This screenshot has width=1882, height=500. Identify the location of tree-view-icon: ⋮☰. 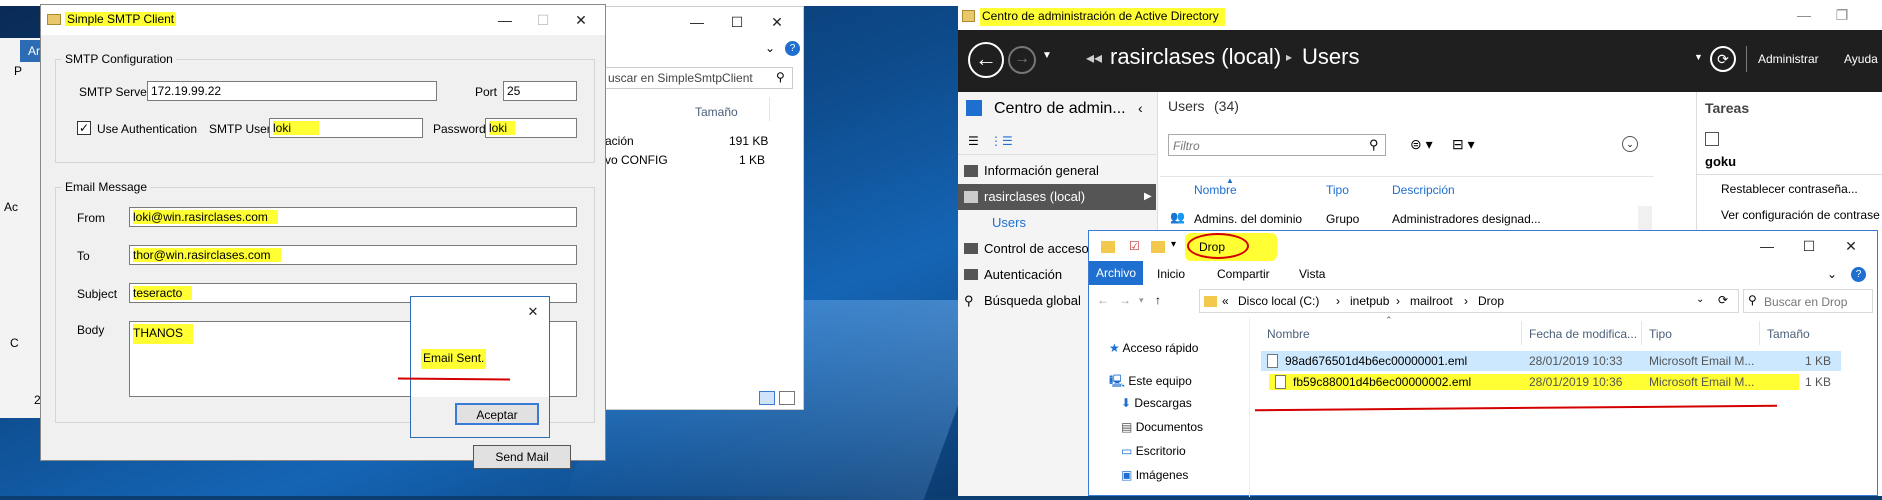
(1001, 141).